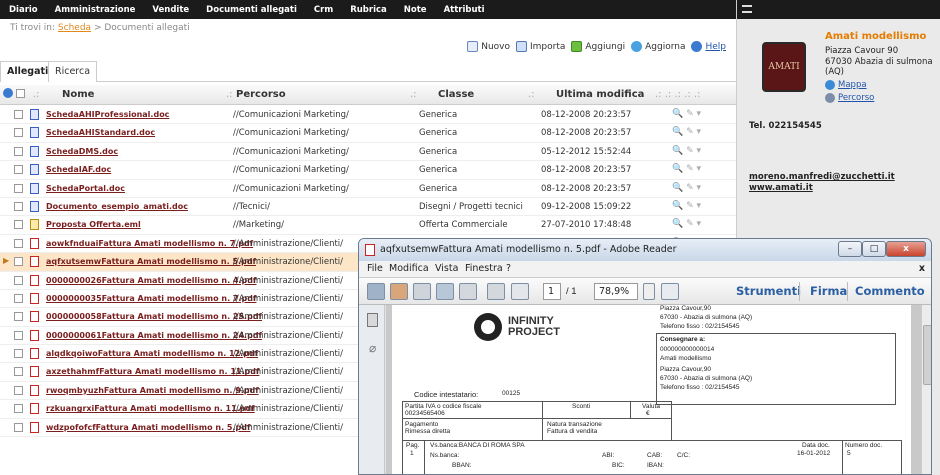 This screenshot has height=475, width=940. Describe the element at coordinates (828, 291) in the screenshot. I see `firma-button: Firma` at that location.